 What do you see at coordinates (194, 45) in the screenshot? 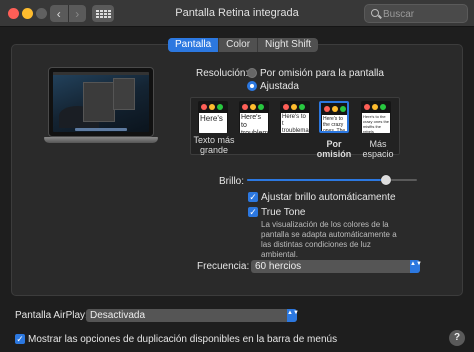
I see `tab-pantalla: Pantalla` at bounding box center [194, 45].